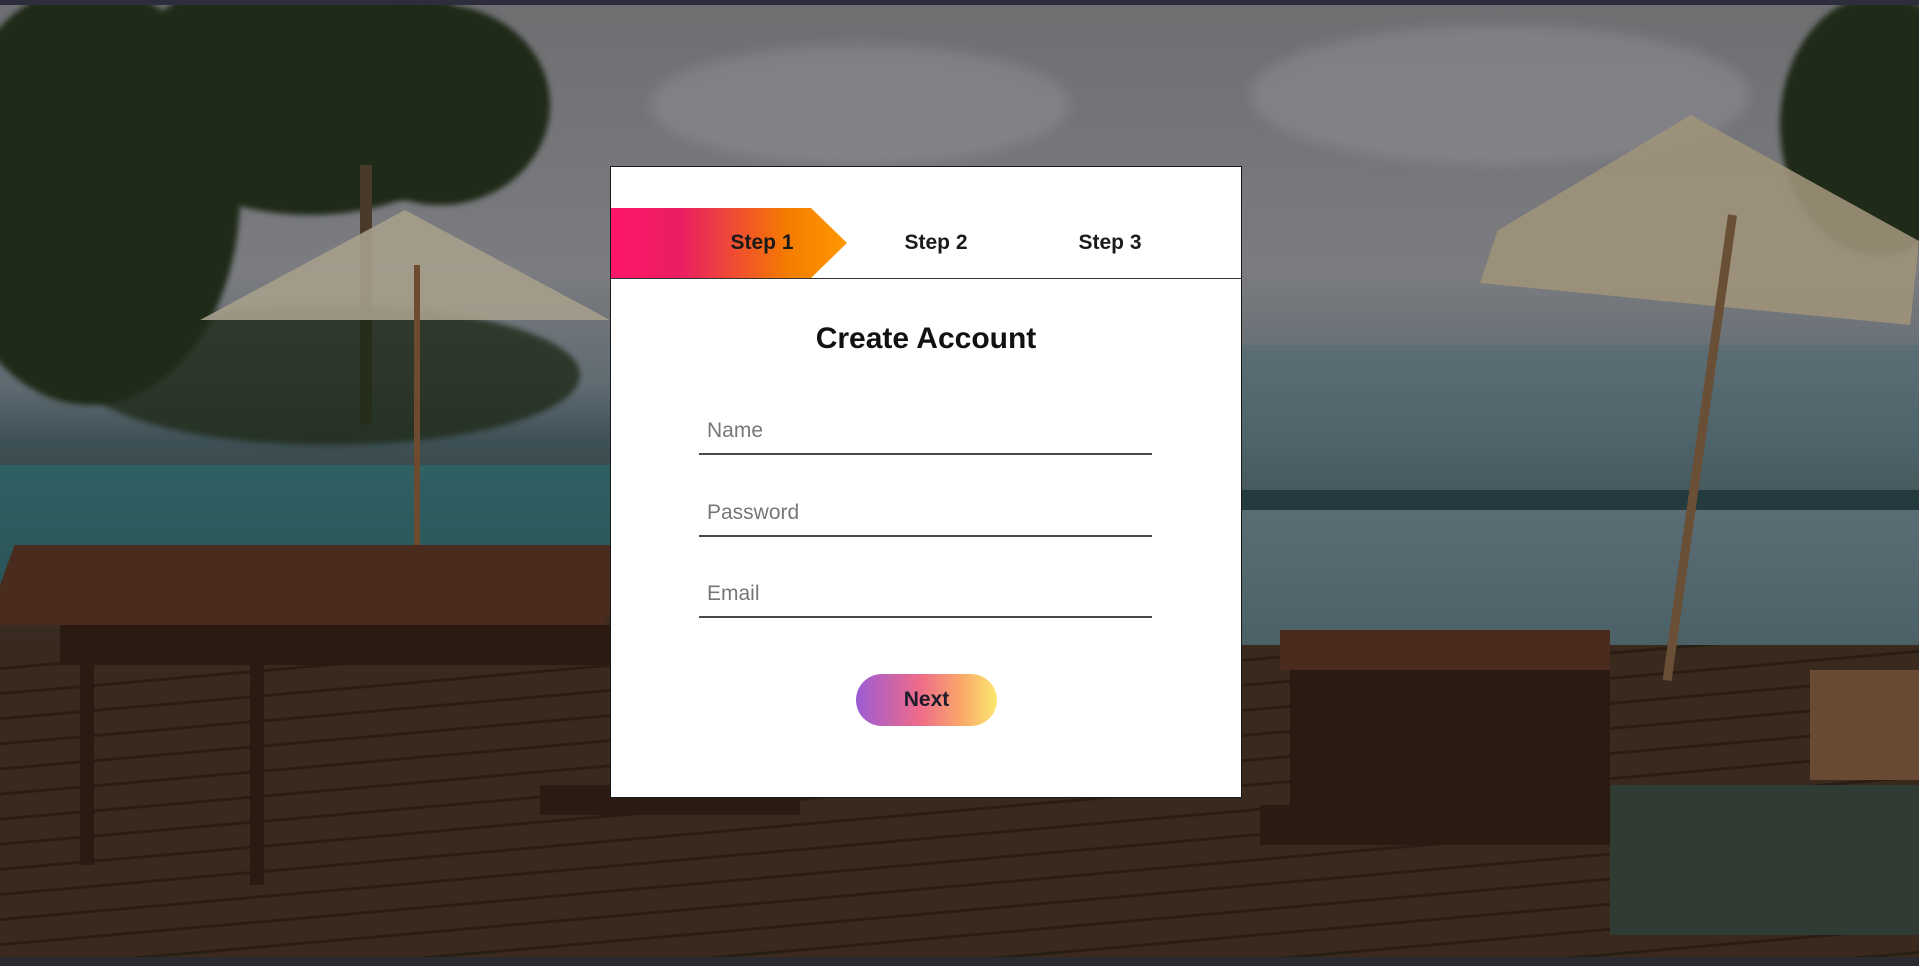 The width and height of the screenshot is (1919, 966). I want to click on sea, so click(1559, 425).